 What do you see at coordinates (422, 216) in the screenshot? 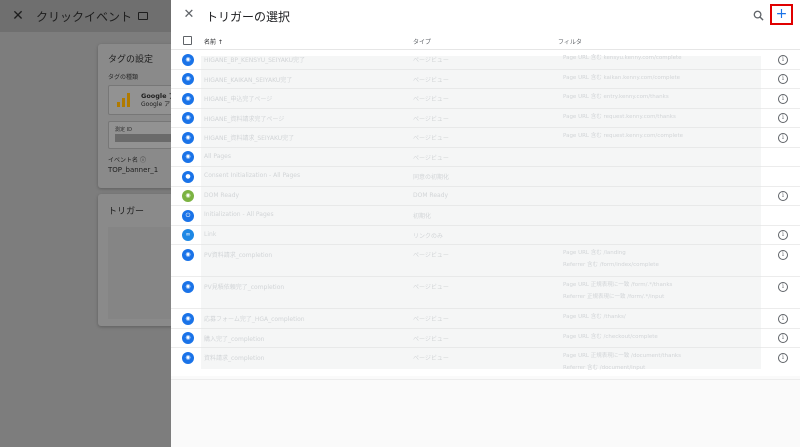
I see `trigger-type: 初期化` at bounding box center [422, 216].